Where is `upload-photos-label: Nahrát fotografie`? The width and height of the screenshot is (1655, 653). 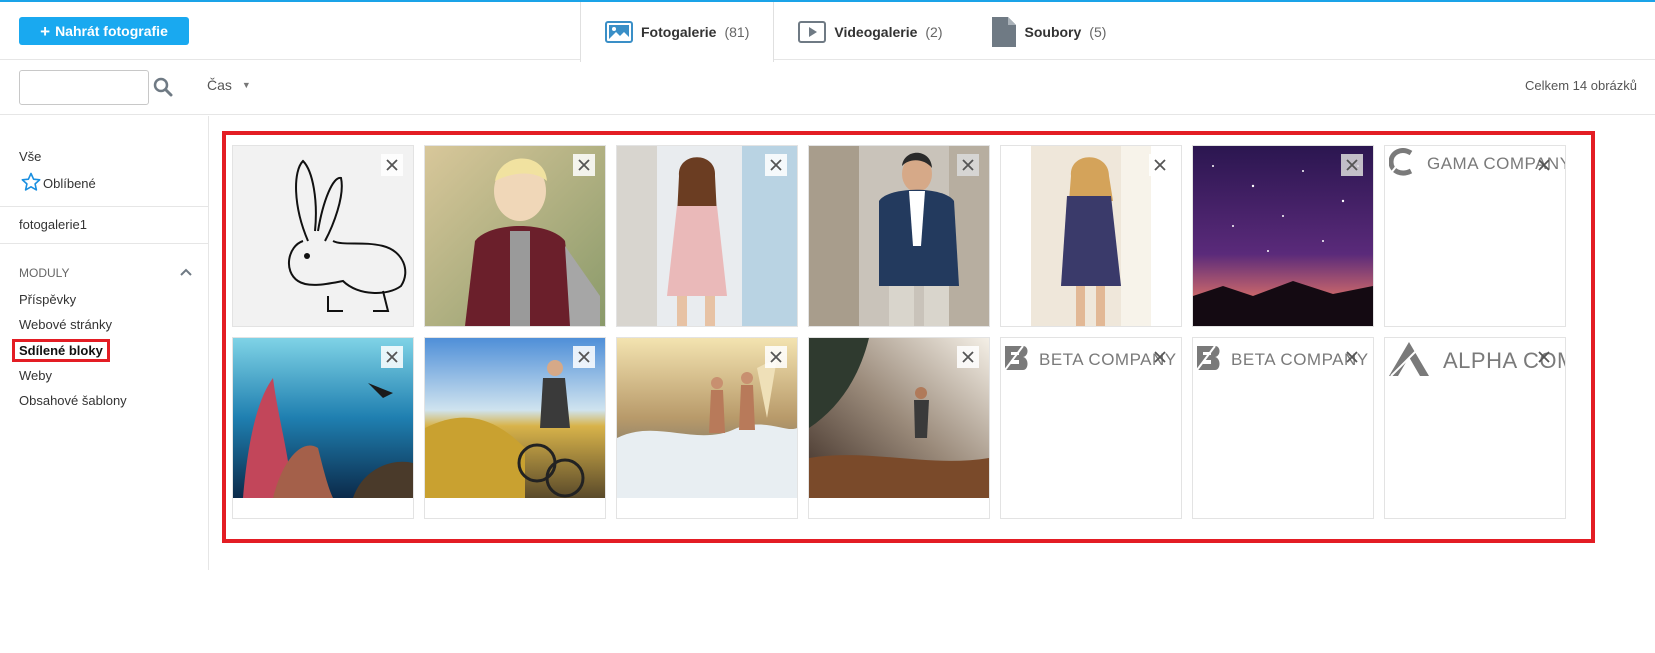
upload-photos-label: Nahrát fotografie is located at coordinates (111, 31).